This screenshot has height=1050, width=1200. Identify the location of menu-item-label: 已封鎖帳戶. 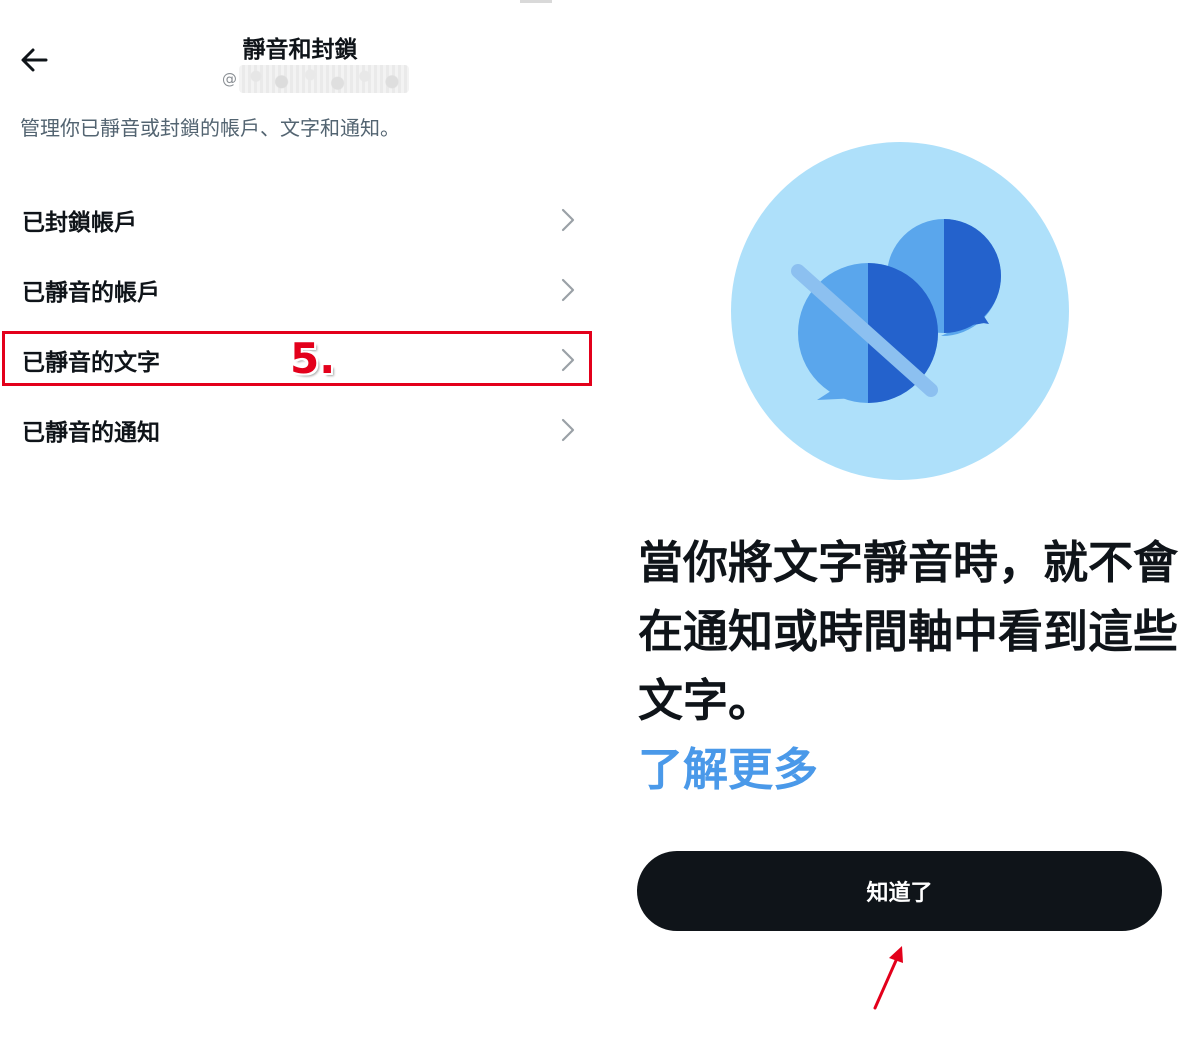
(79, 223).